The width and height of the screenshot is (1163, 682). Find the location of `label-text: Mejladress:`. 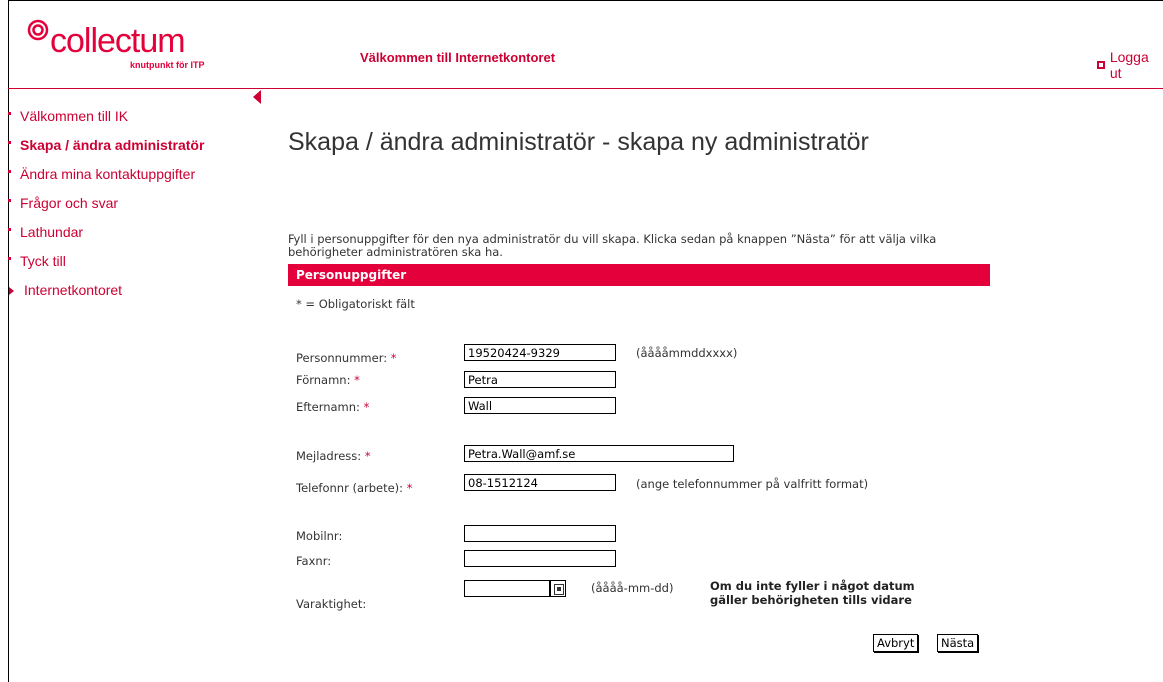

label-text: Mejladress: is located at coordinates (329, 456).